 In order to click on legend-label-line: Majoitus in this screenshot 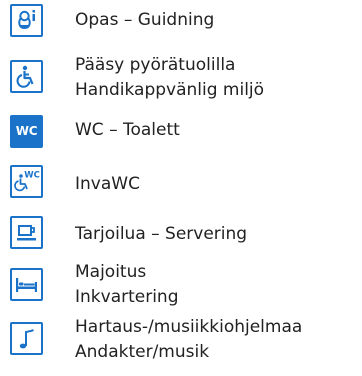, I will do `click(111, 272)`.